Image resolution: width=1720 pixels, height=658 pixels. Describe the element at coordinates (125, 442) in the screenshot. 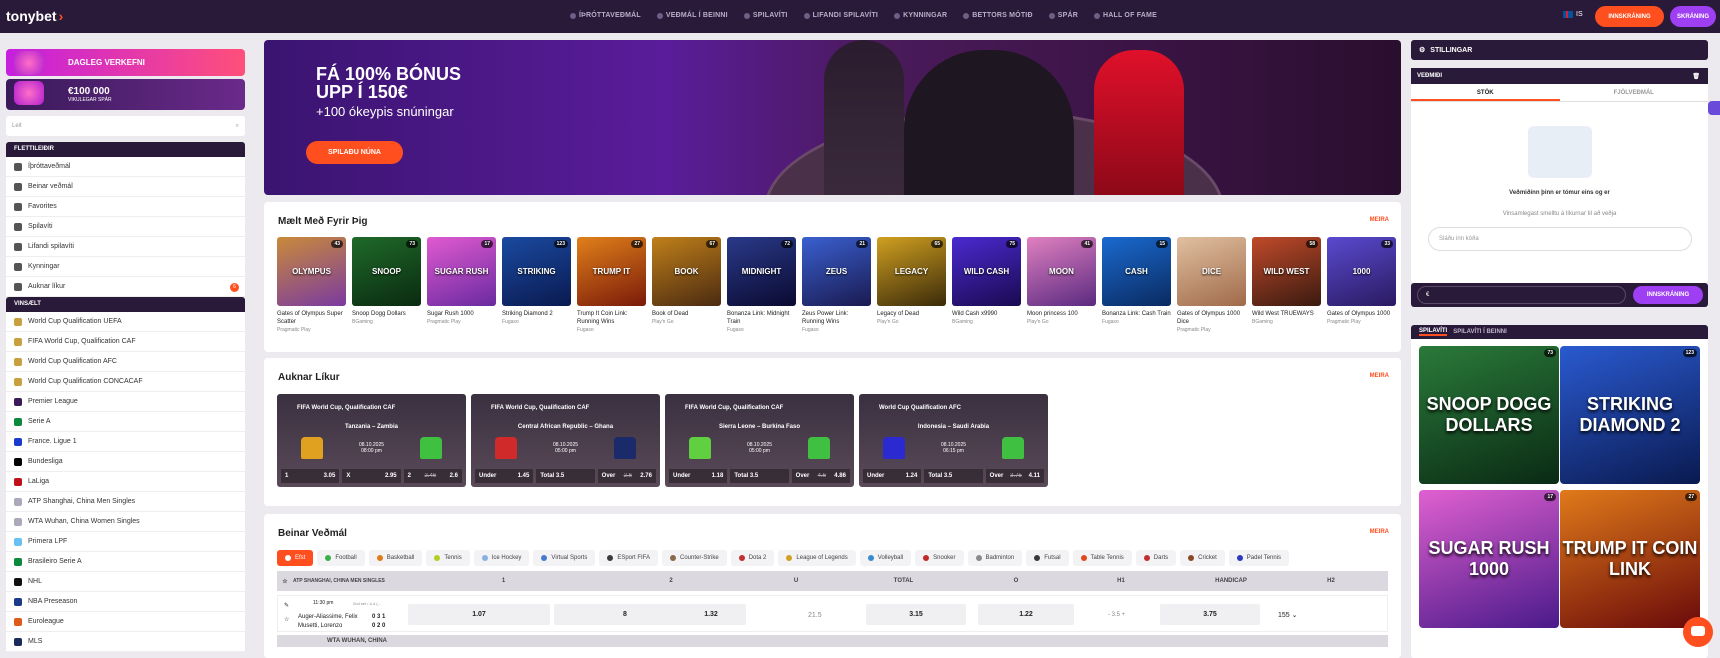

I see `sidebar-item-league: France. Ligue 1` at that location.